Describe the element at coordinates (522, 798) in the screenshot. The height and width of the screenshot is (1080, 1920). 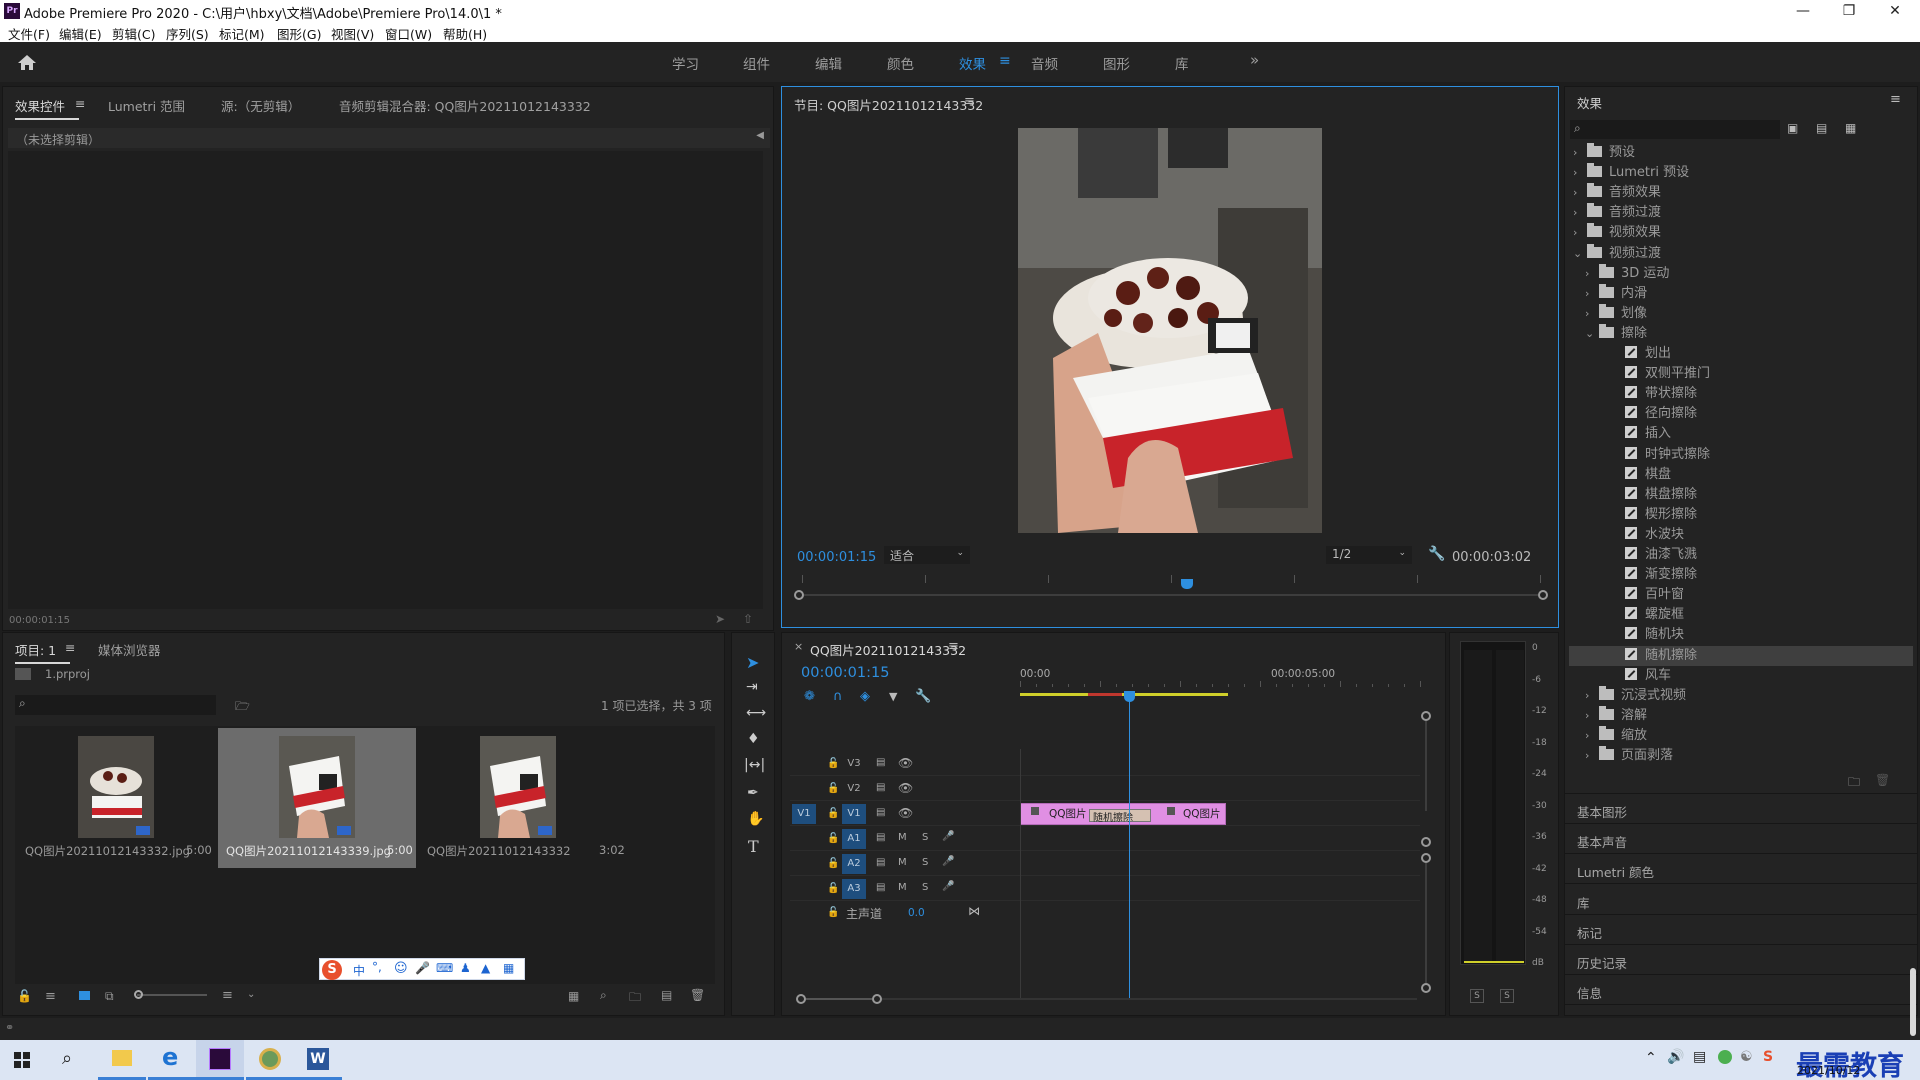
I see `project-item: QQ图片20211012143332 3:02` at that location.